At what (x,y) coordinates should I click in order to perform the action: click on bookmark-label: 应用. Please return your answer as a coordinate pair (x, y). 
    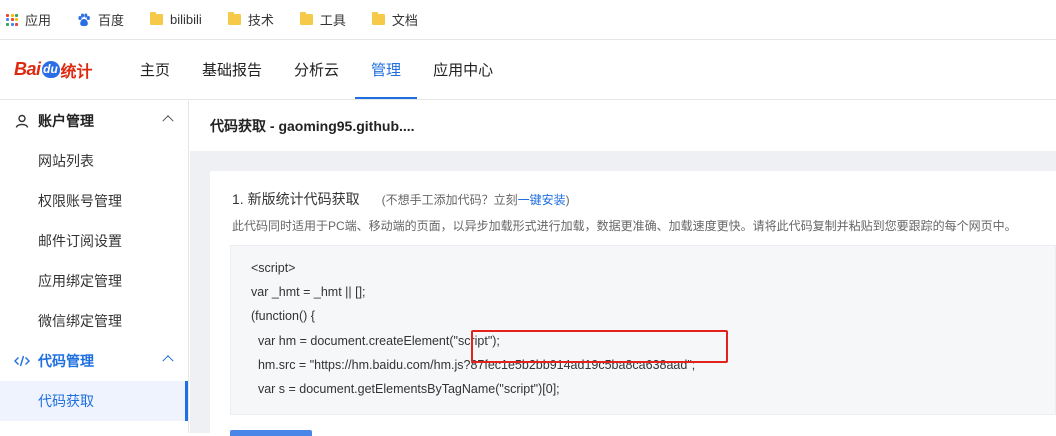
    Looking at the image, I should click on (38, 20).